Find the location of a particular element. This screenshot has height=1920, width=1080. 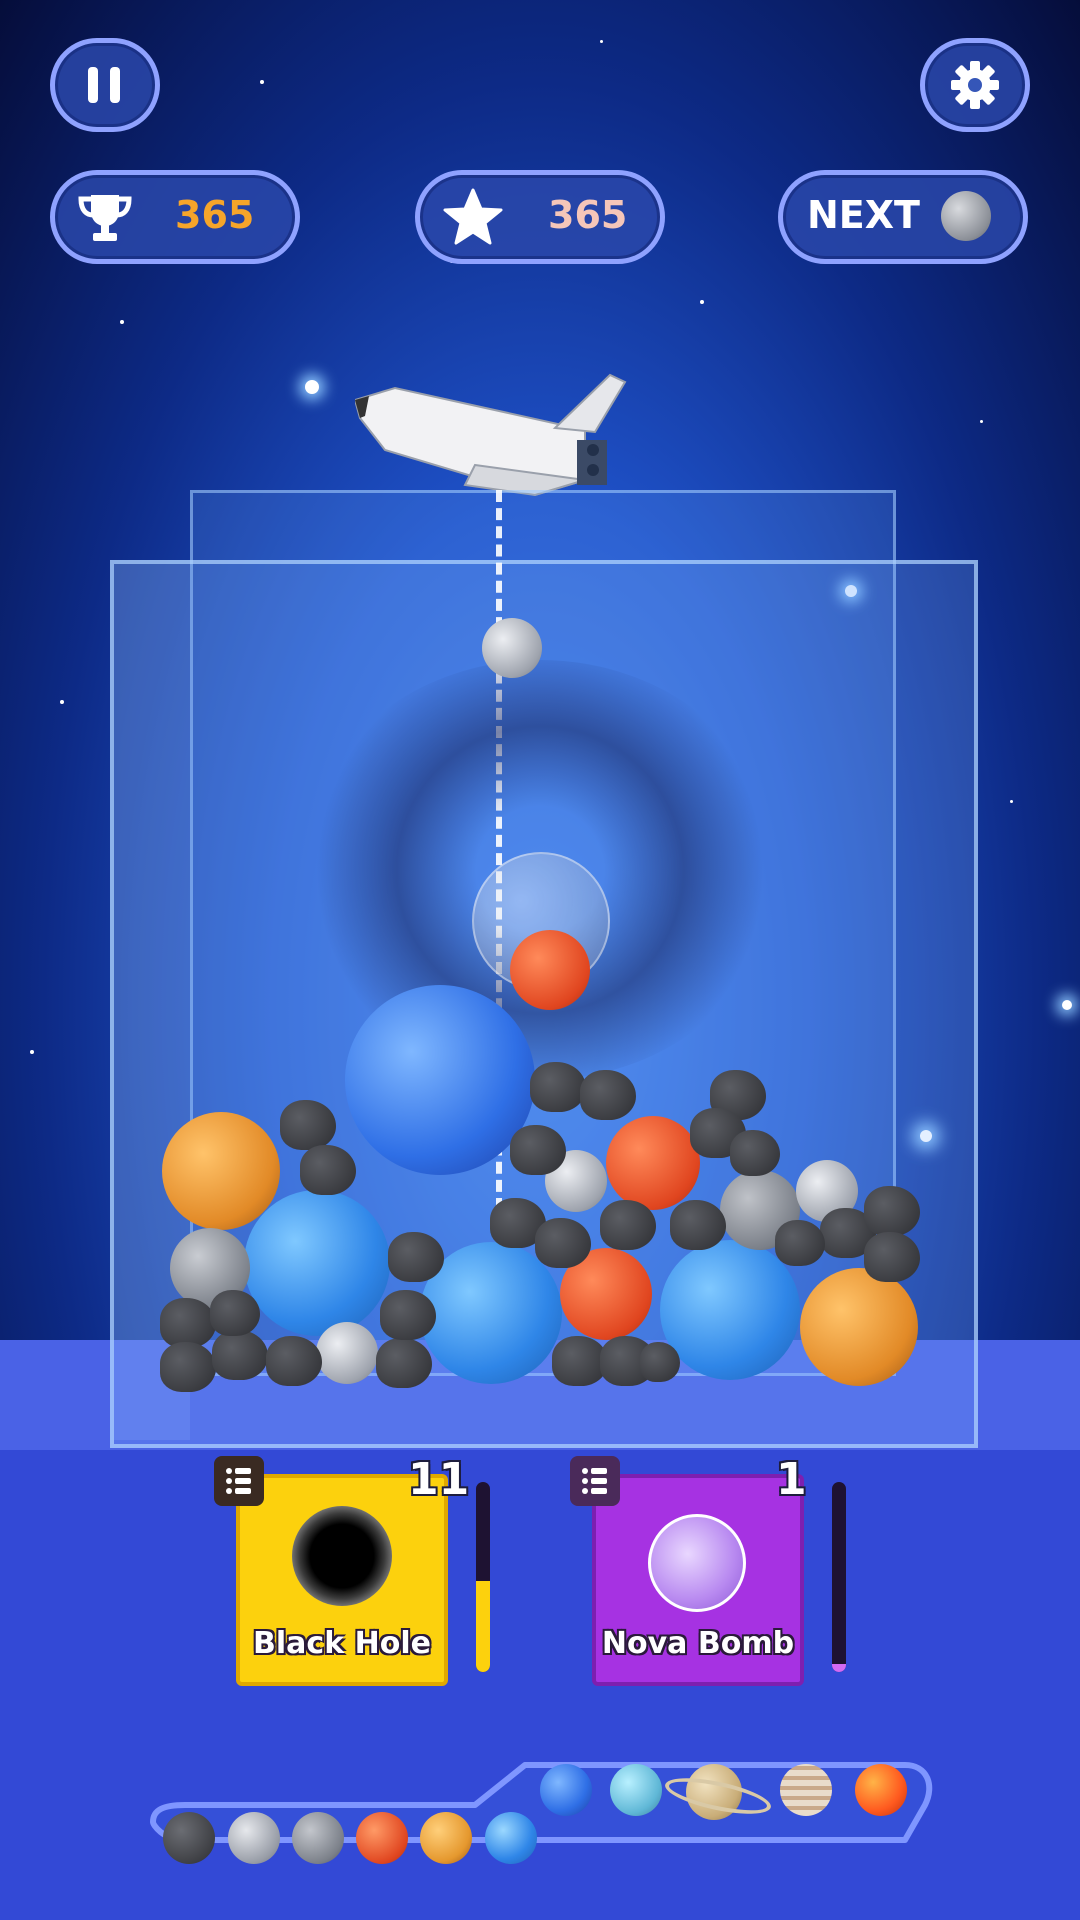

trophy-score-panel: 365 is located at coordinates (175, 217).